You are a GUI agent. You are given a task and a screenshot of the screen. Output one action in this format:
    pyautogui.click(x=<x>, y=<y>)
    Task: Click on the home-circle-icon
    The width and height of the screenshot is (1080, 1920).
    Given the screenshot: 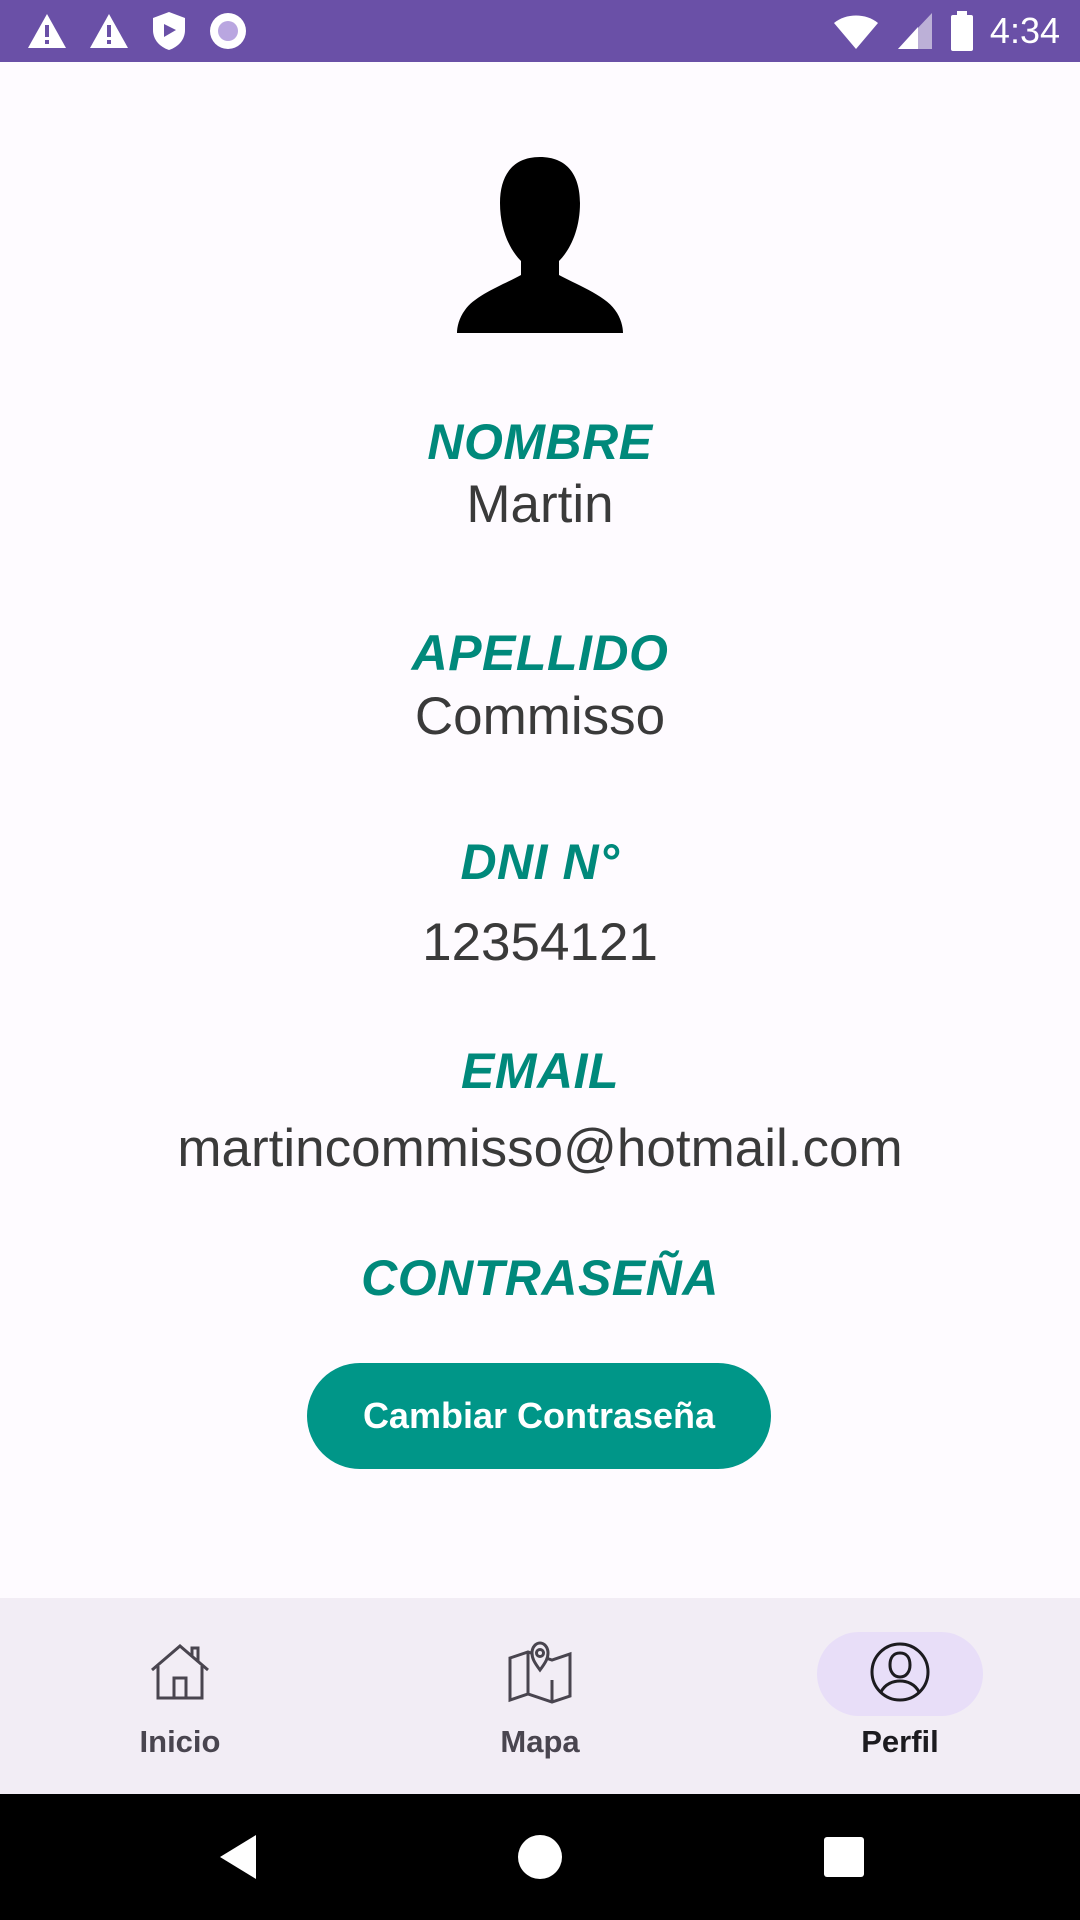 What is the action you would take?
    pyautogui.click(x=540, y=1857)
    